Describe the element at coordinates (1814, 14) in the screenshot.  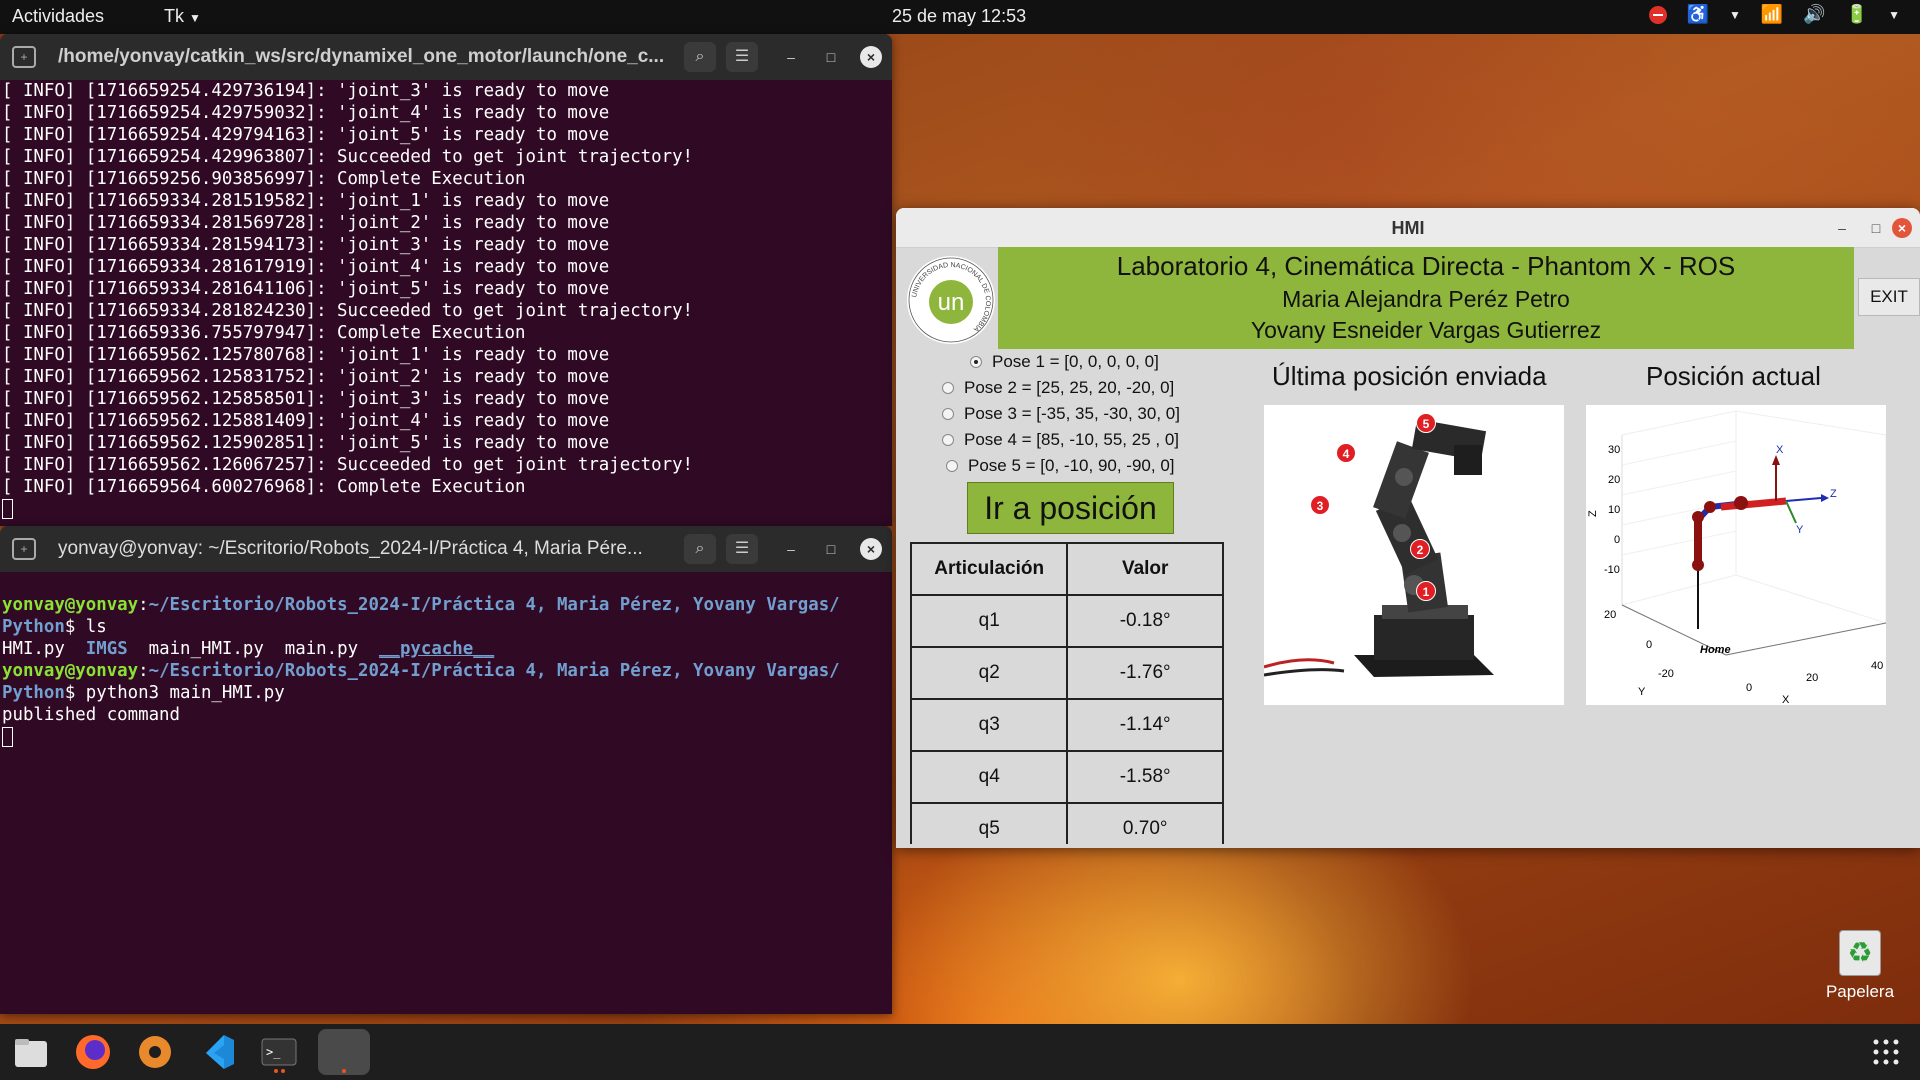
I see `volume-icon: 🔊` at that location.